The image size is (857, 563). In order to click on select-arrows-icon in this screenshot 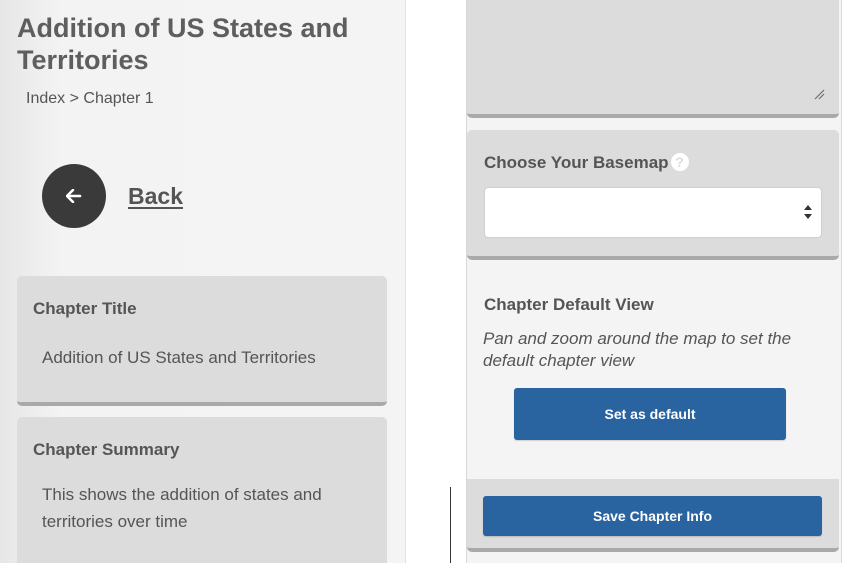, I will do `click(808, 212)`.